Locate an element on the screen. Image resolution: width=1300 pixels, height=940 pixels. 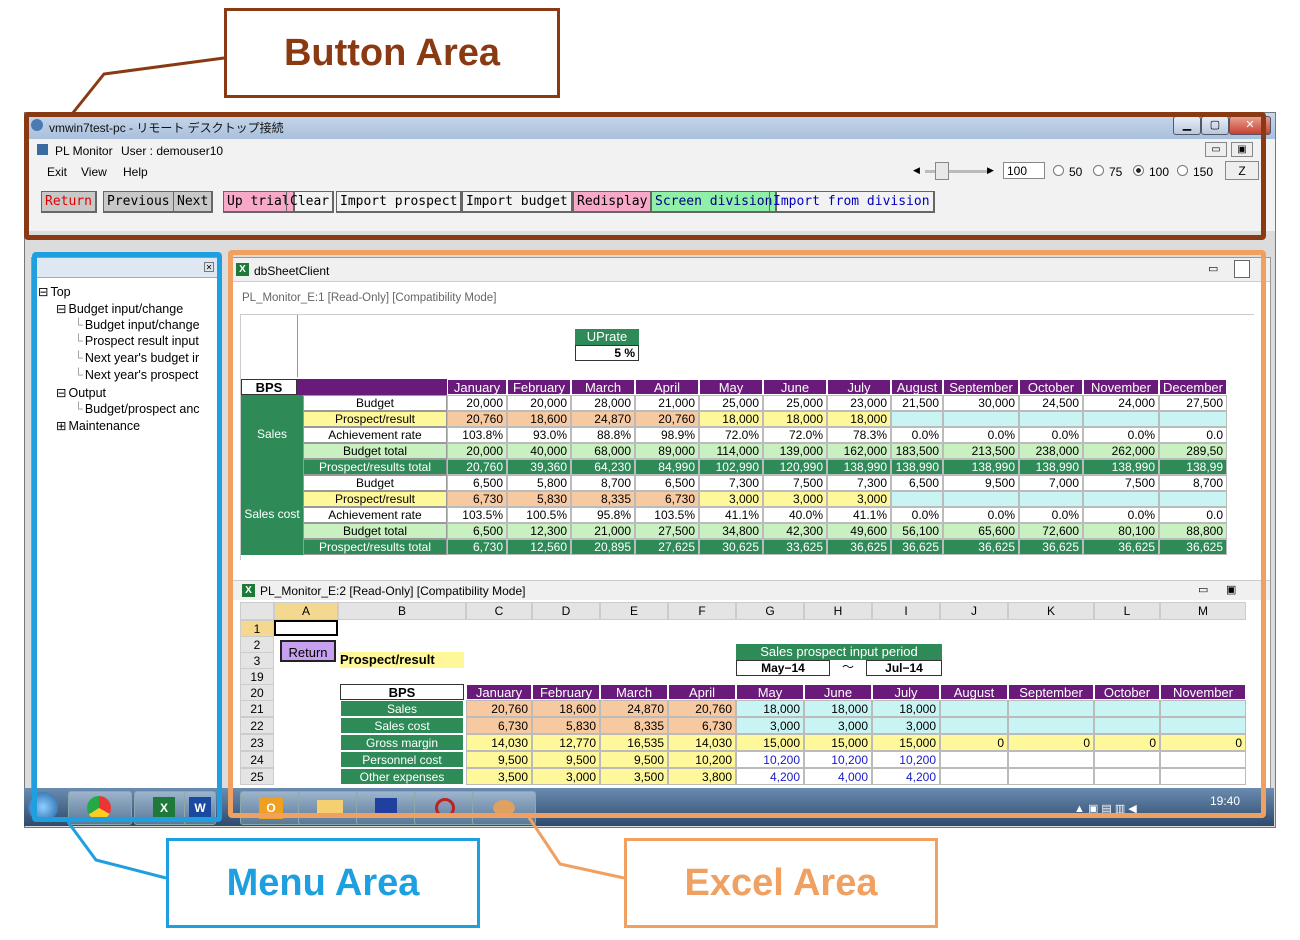
excel-area-connector is located at coordinates (575, 847).